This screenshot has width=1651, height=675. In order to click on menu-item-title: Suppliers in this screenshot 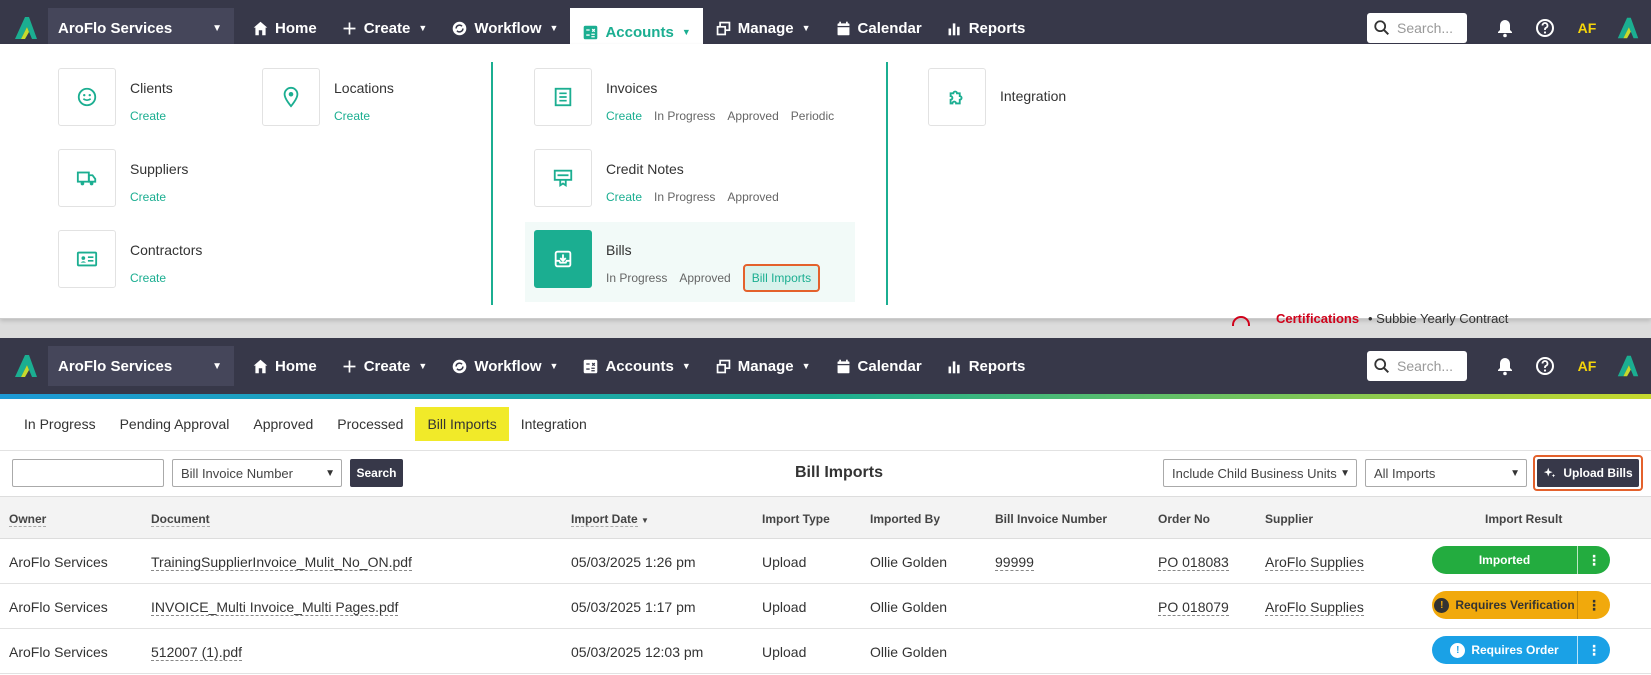, I will do `click(159, 169)`.